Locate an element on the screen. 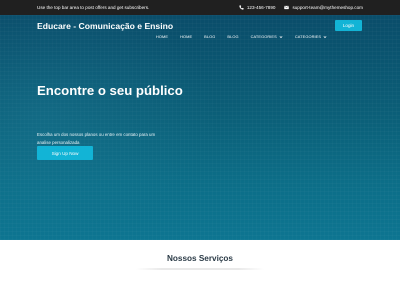 Image resolution: width=400 pixels, height=300 pixels. topbar-phone: 123-456-7890 is located at coordinates (257, 7).